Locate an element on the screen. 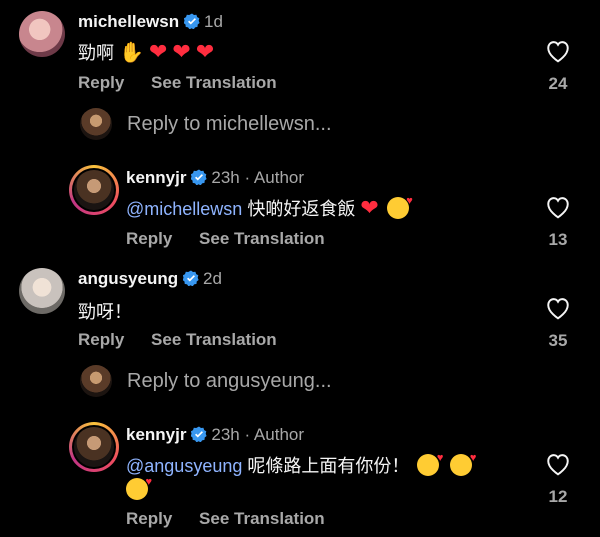 Image resolution: width=600 pixels, height=537 pixels. comment-header: angusyeung 2d is located at coordinates (150, 279).